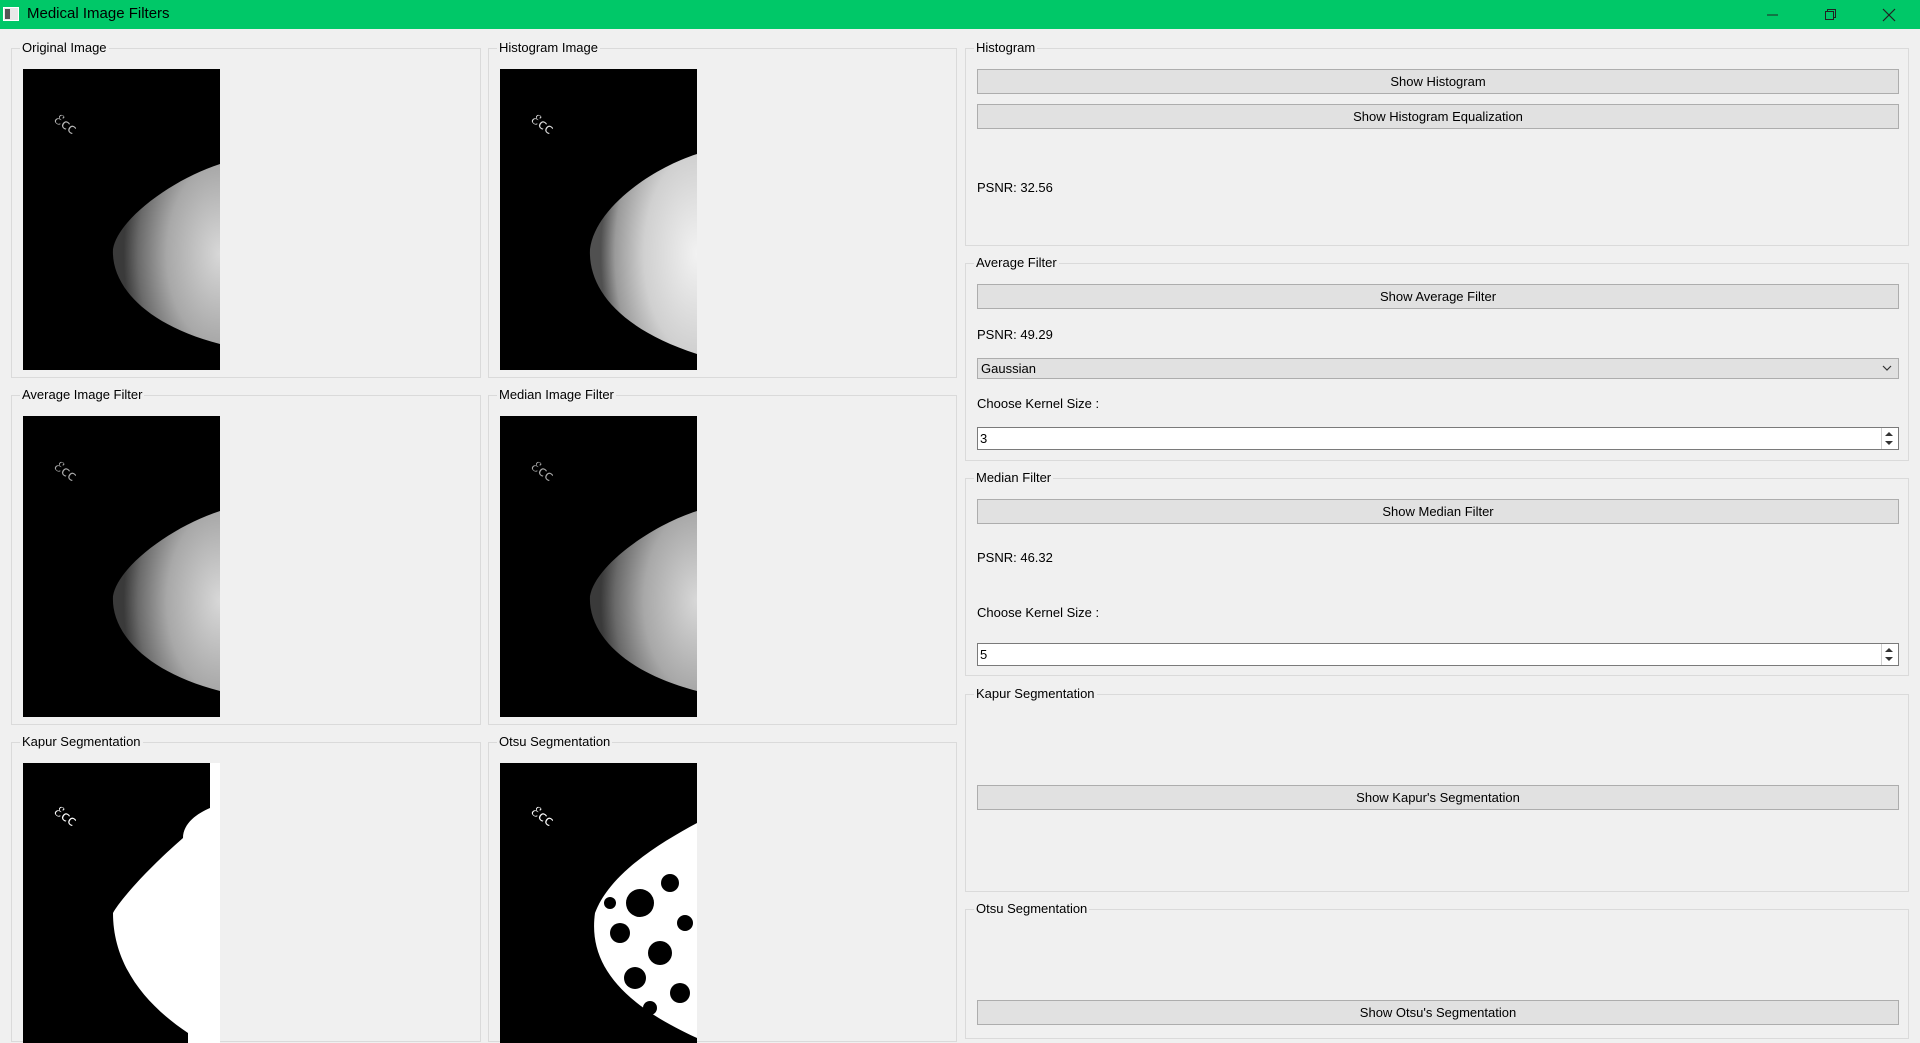 The width and height of the screenshot is (1920, 1043). I want to click on restore-icon, so click(1830, 14).